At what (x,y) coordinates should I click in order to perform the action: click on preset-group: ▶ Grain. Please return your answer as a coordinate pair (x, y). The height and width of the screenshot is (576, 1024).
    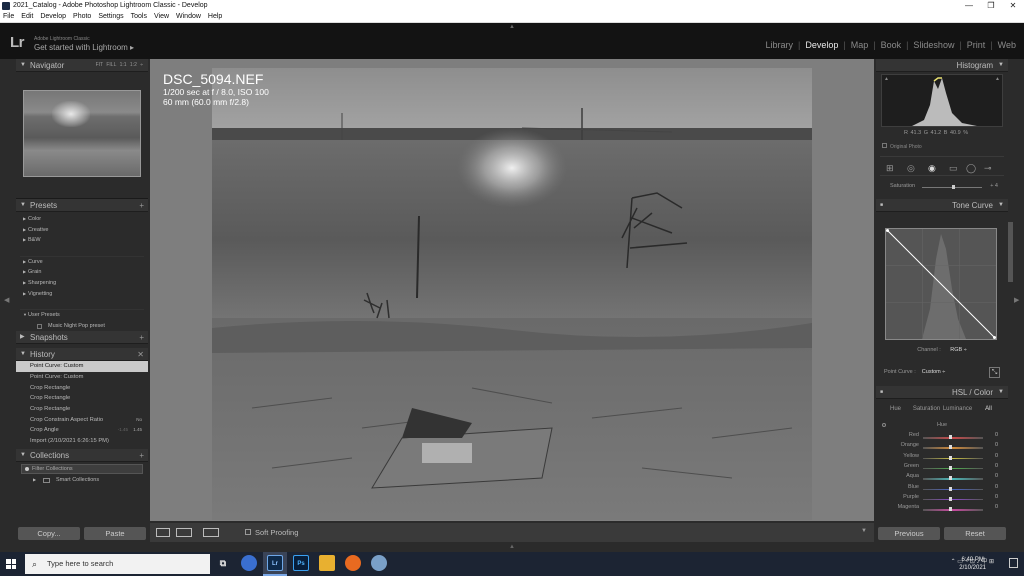
    Looking at the image, I should click on (82, 272).